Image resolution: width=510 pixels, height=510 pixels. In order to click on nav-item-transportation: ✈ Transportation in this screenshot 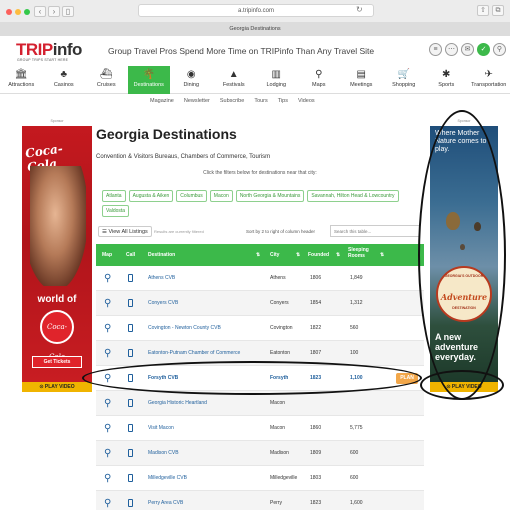, I will do `click(489, 80)`.